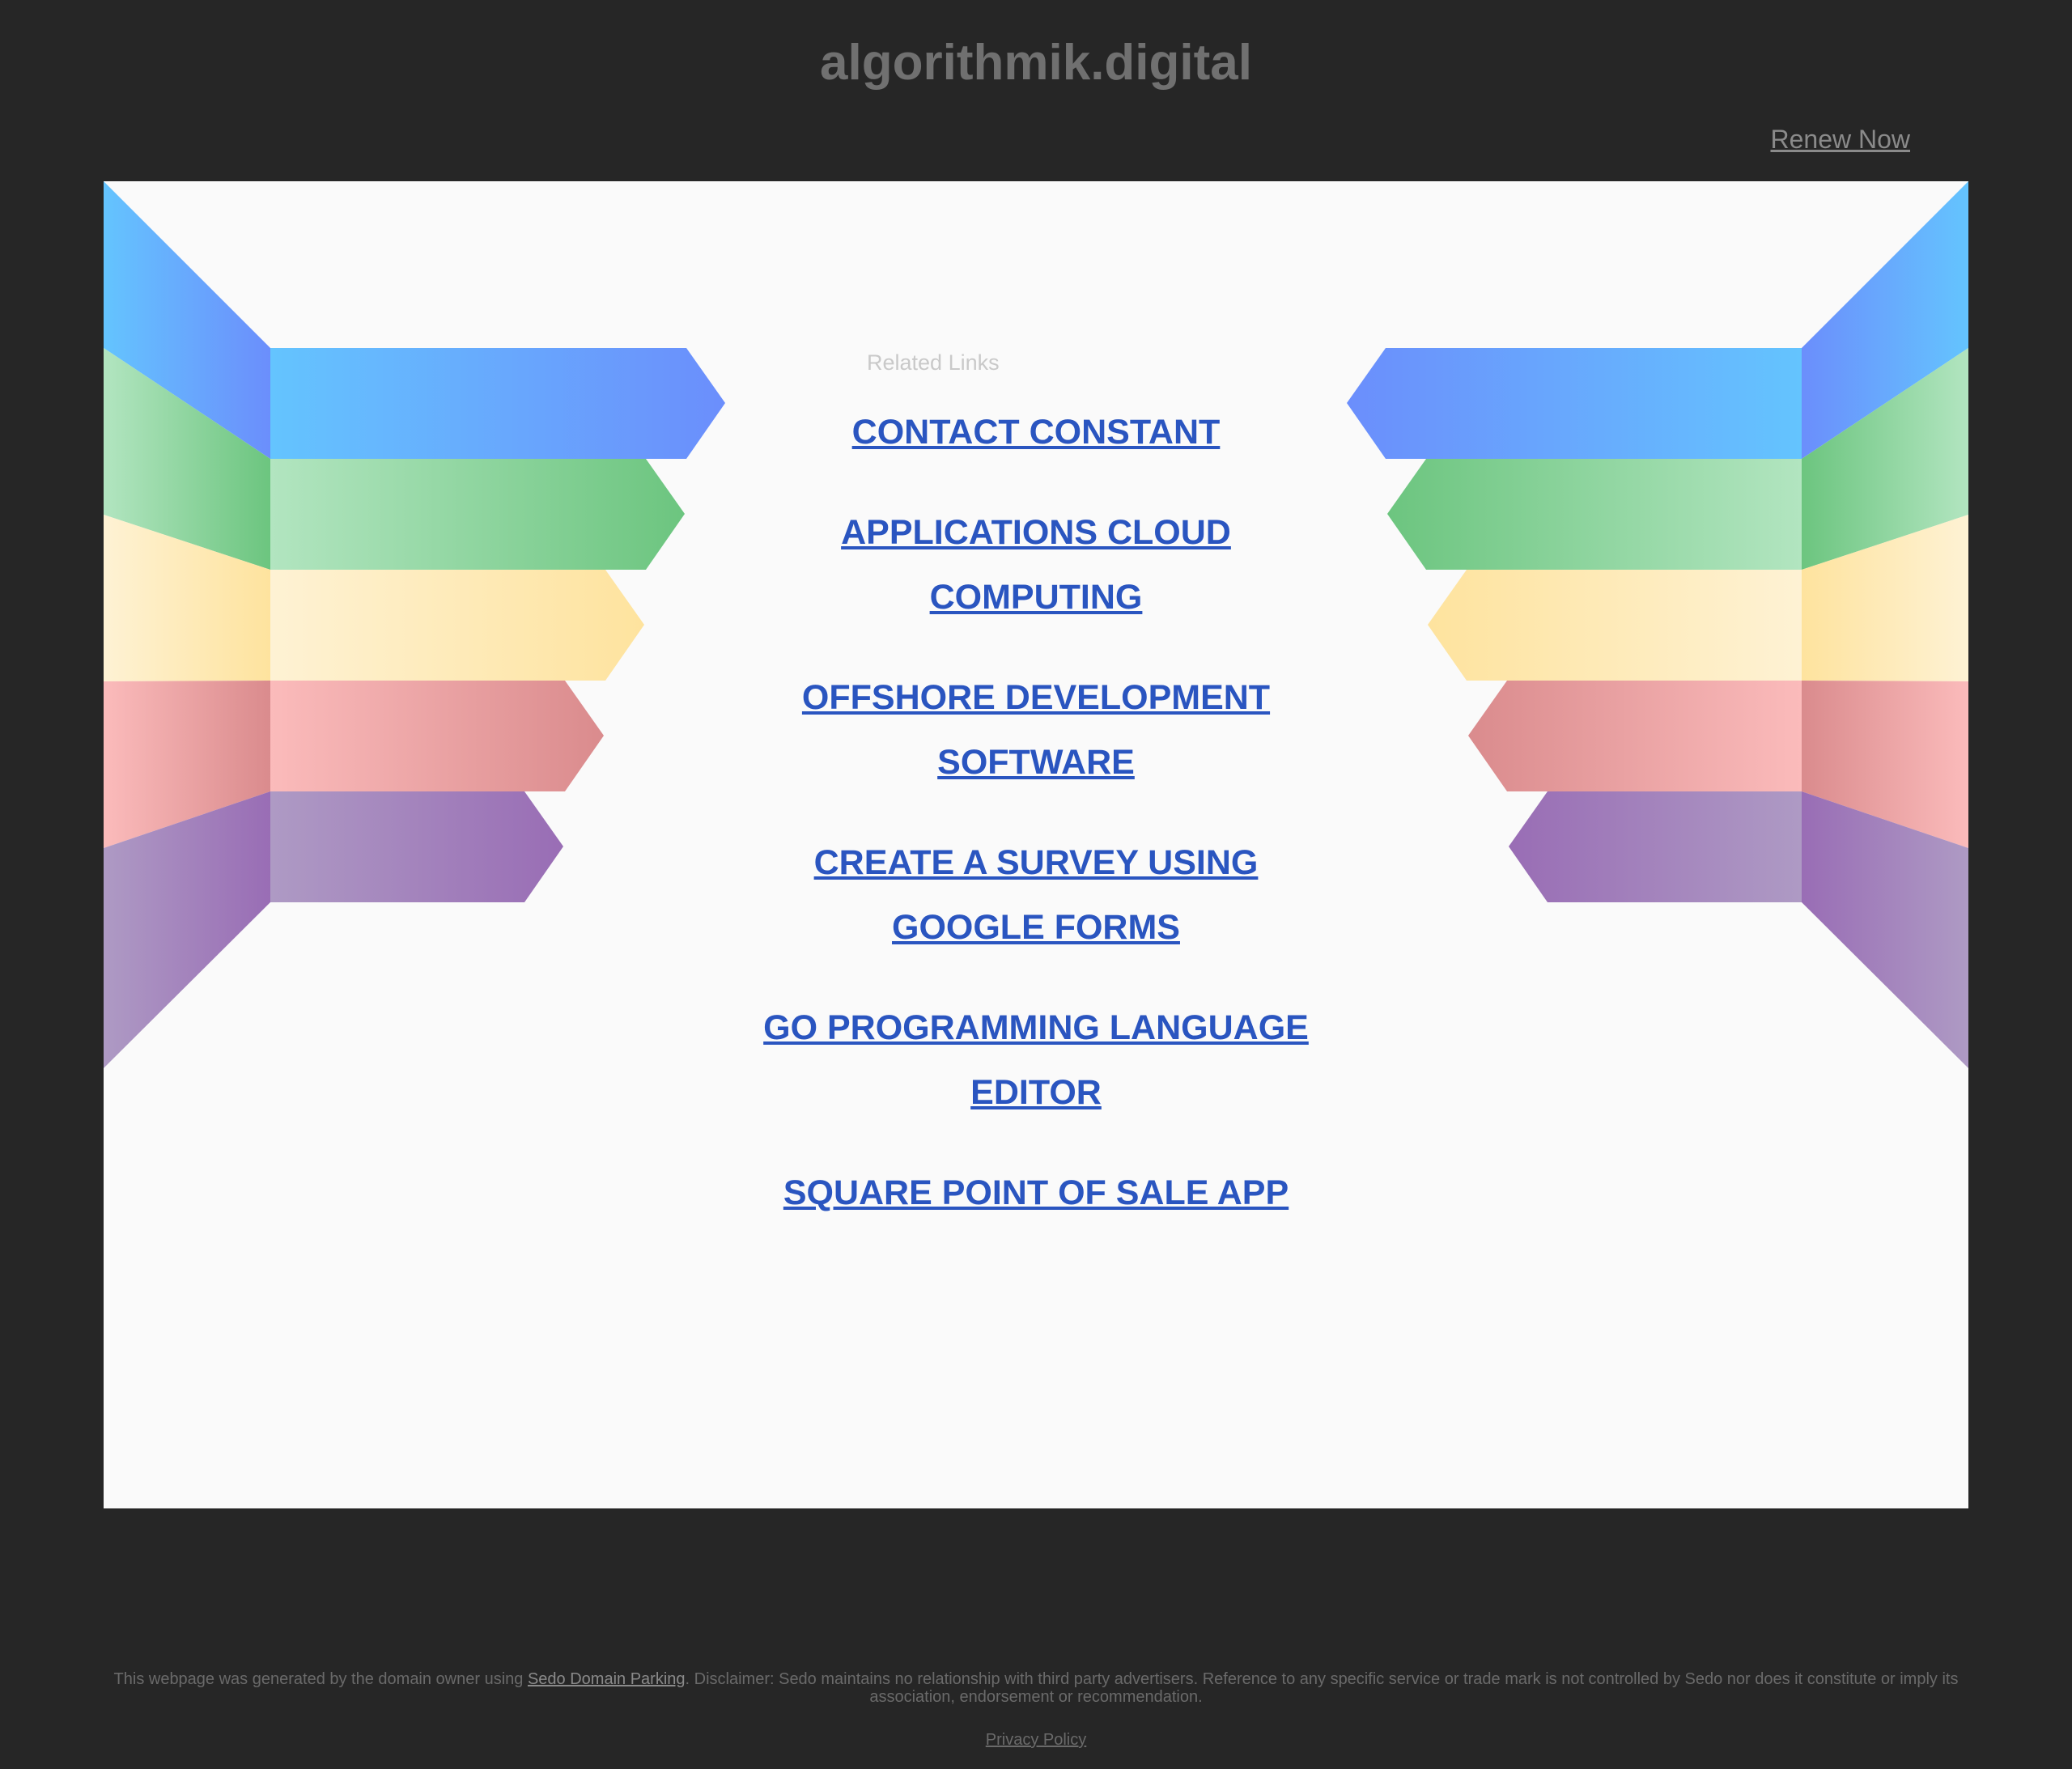  What do you see at coordinates (477, 514) in the screenshot?
I see `left-ribbon-green` at bounding box center [477, 514].